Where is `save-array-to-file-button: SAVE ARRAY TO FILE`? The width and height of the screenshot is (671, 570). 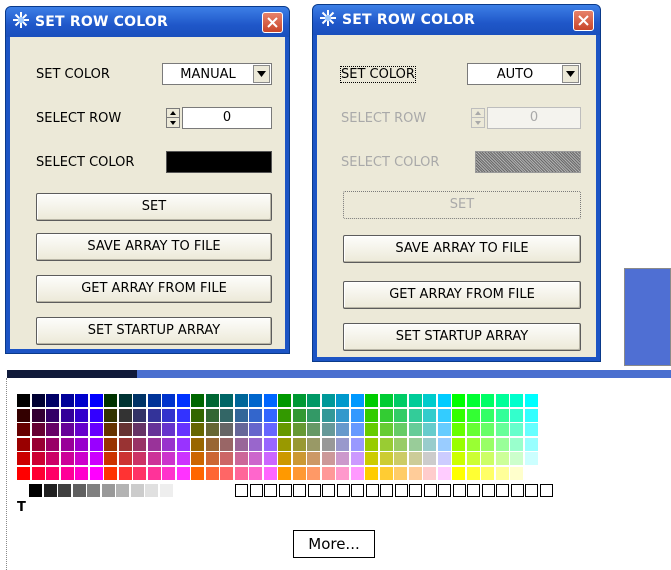
save-array-to-file-button: SAVE ARRAY TO FILE is located at coordinates (154, 247).